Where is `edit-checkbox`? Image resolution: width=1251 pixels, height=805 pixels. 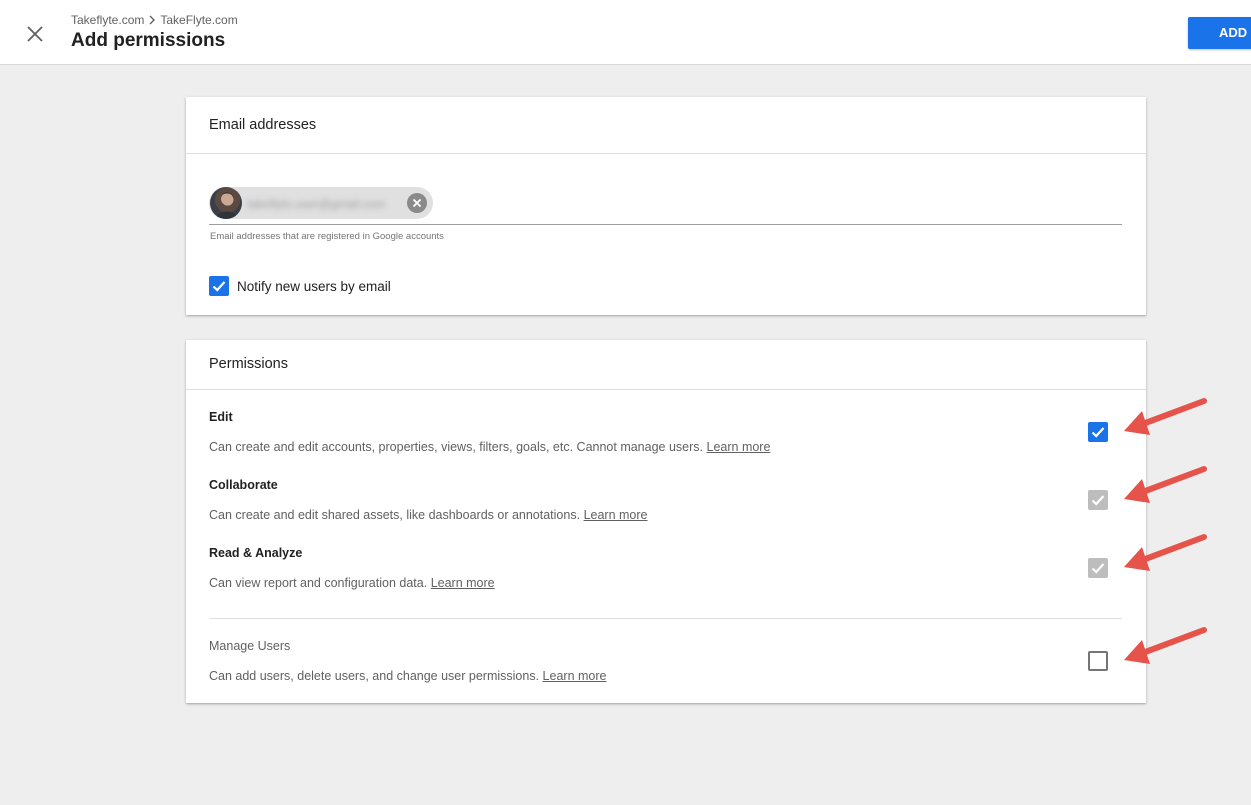
edit-checkbox is located at coordinates (1098, 432).